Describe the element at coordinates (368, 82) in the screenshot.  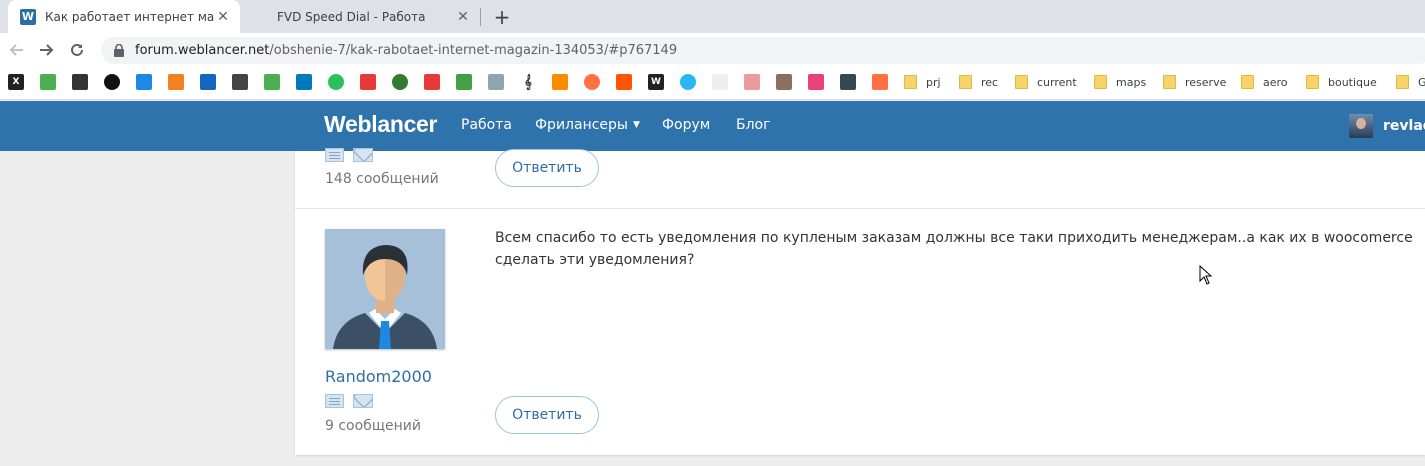
I see `red-bookmark-icon` at that location.